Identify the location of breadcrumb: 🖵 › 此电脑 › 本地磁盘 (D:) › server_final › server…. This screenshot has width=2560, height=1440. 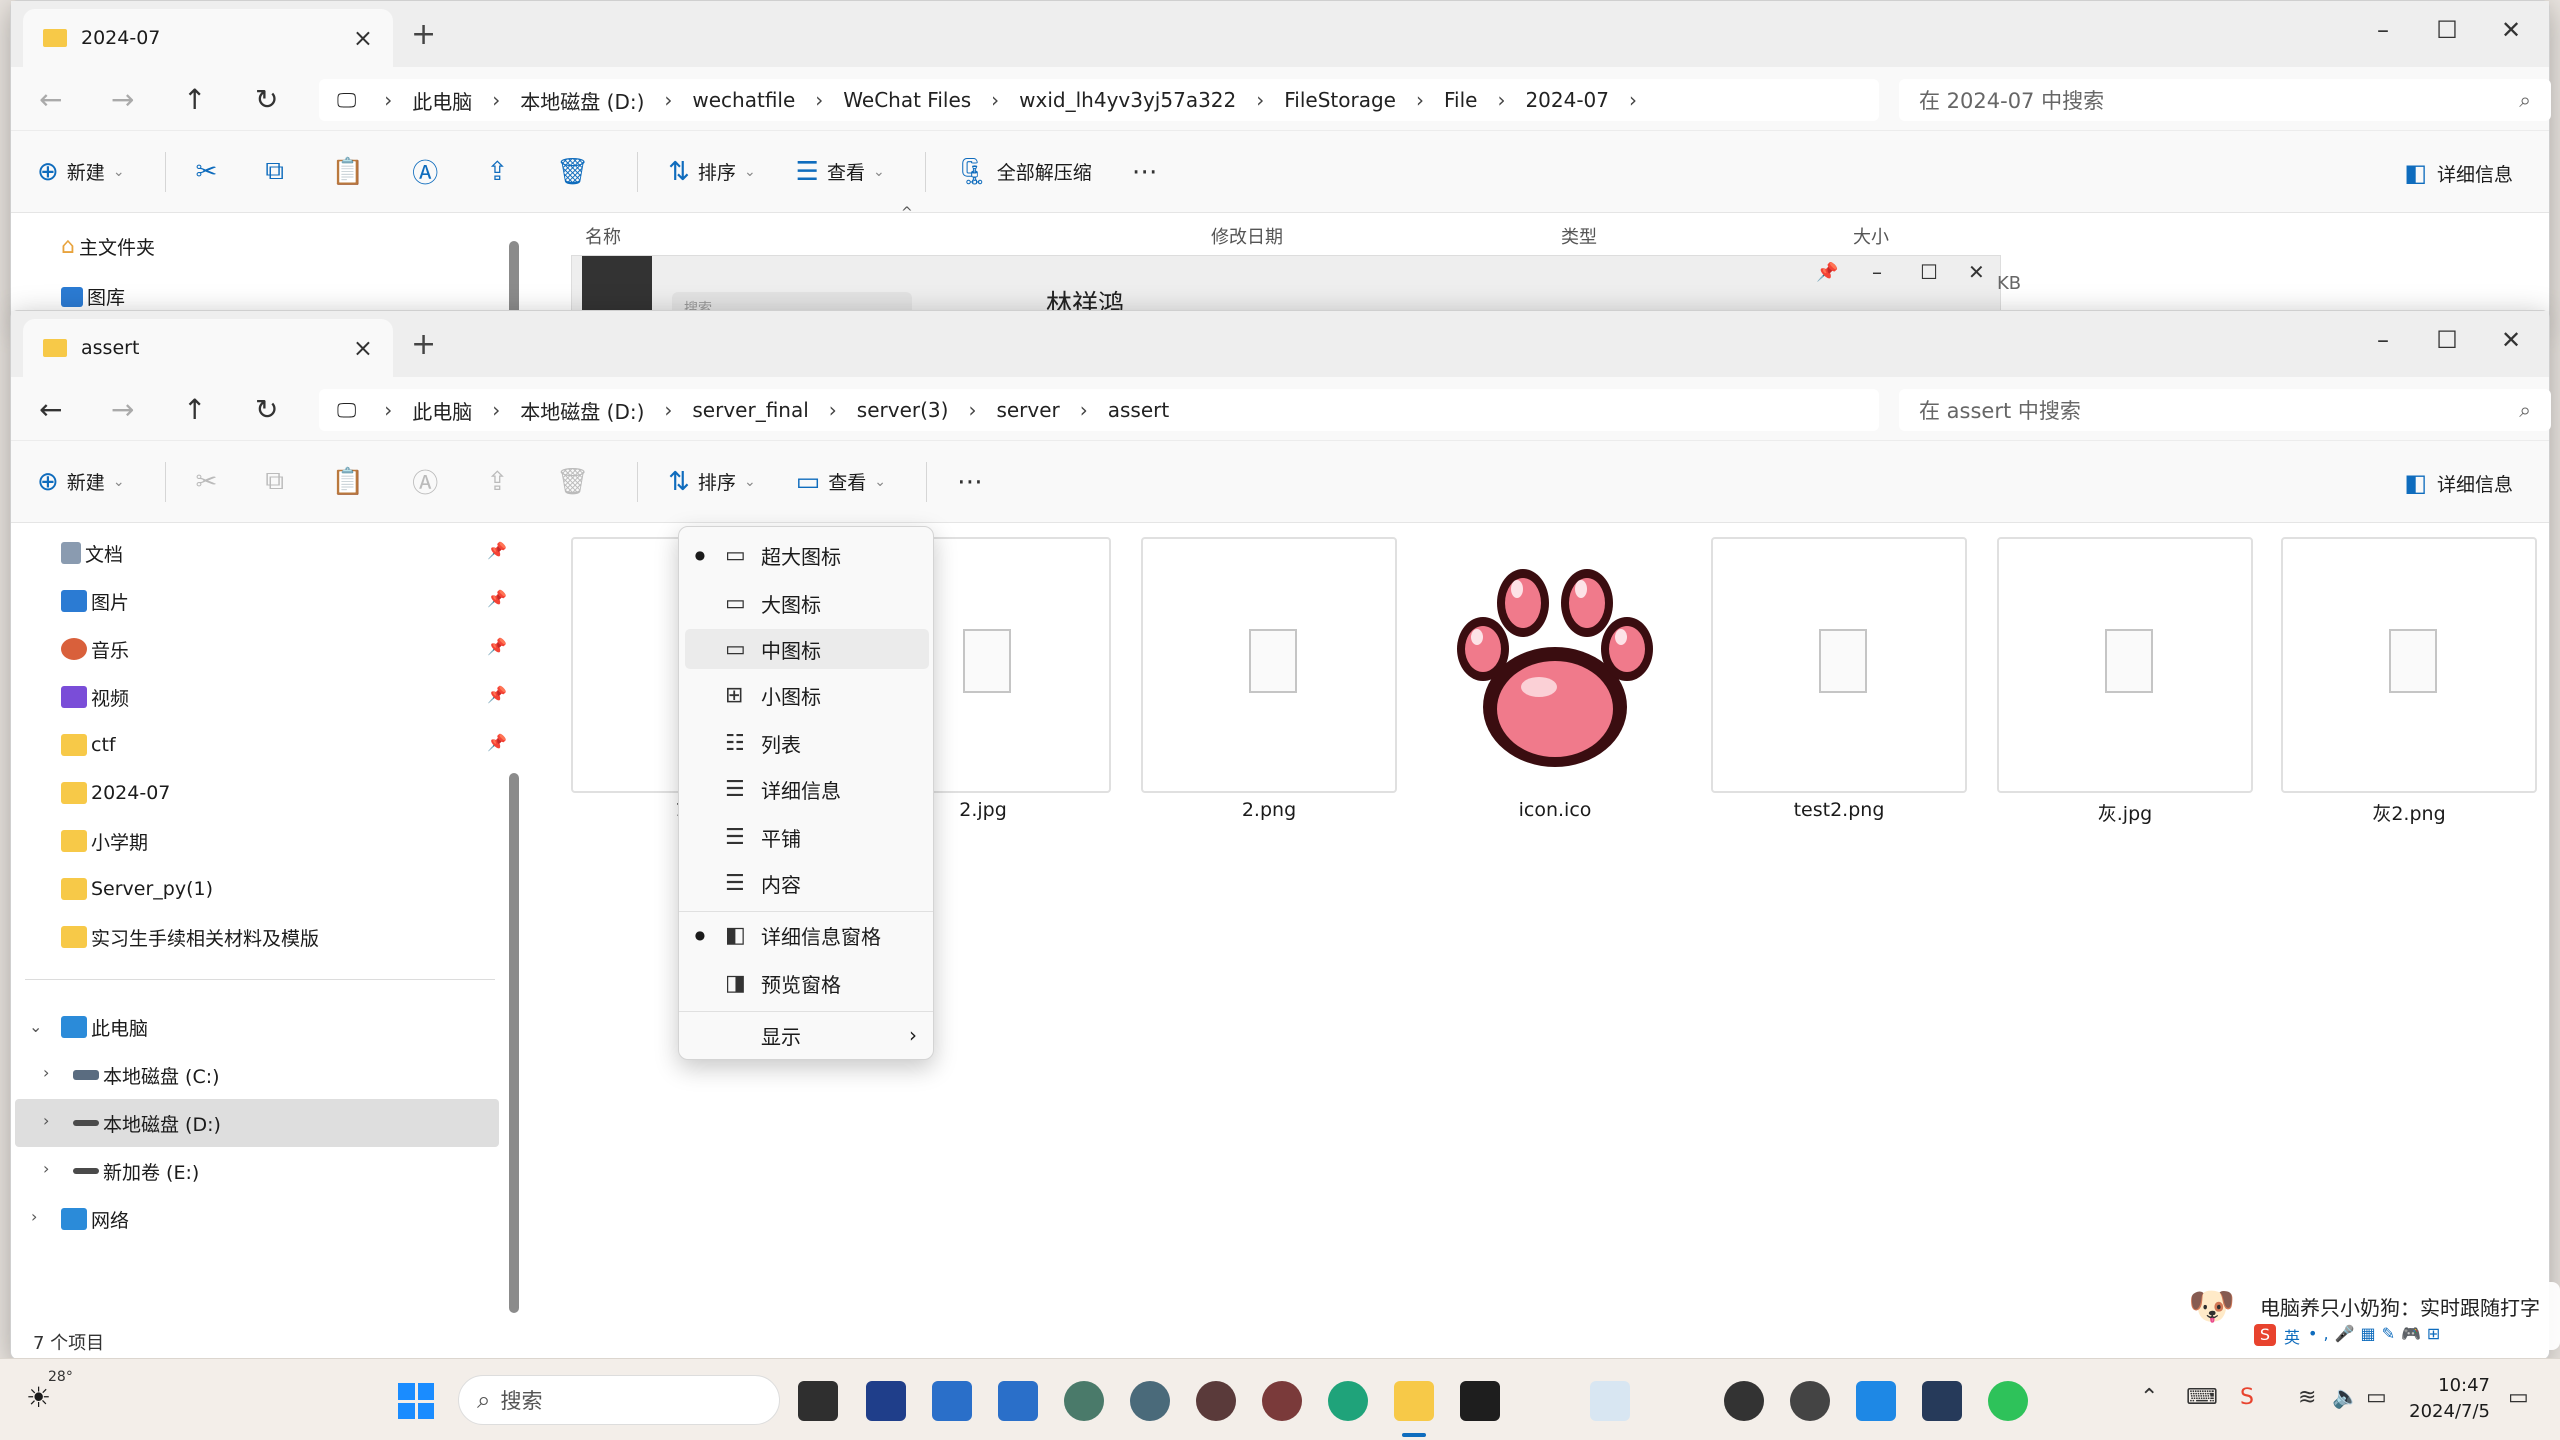
(1099, 410).